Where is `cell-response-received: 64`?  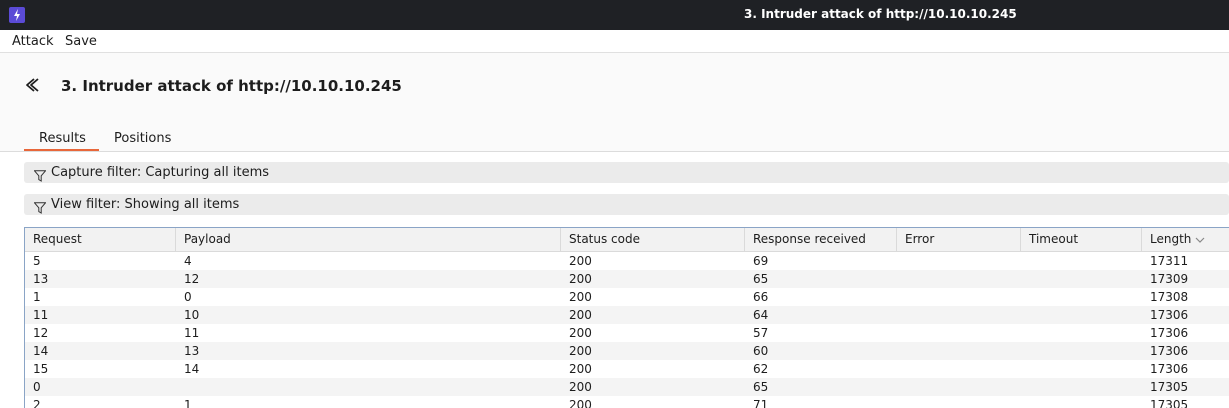 cell-response-received: 64 is located at coordinates (761, 315).